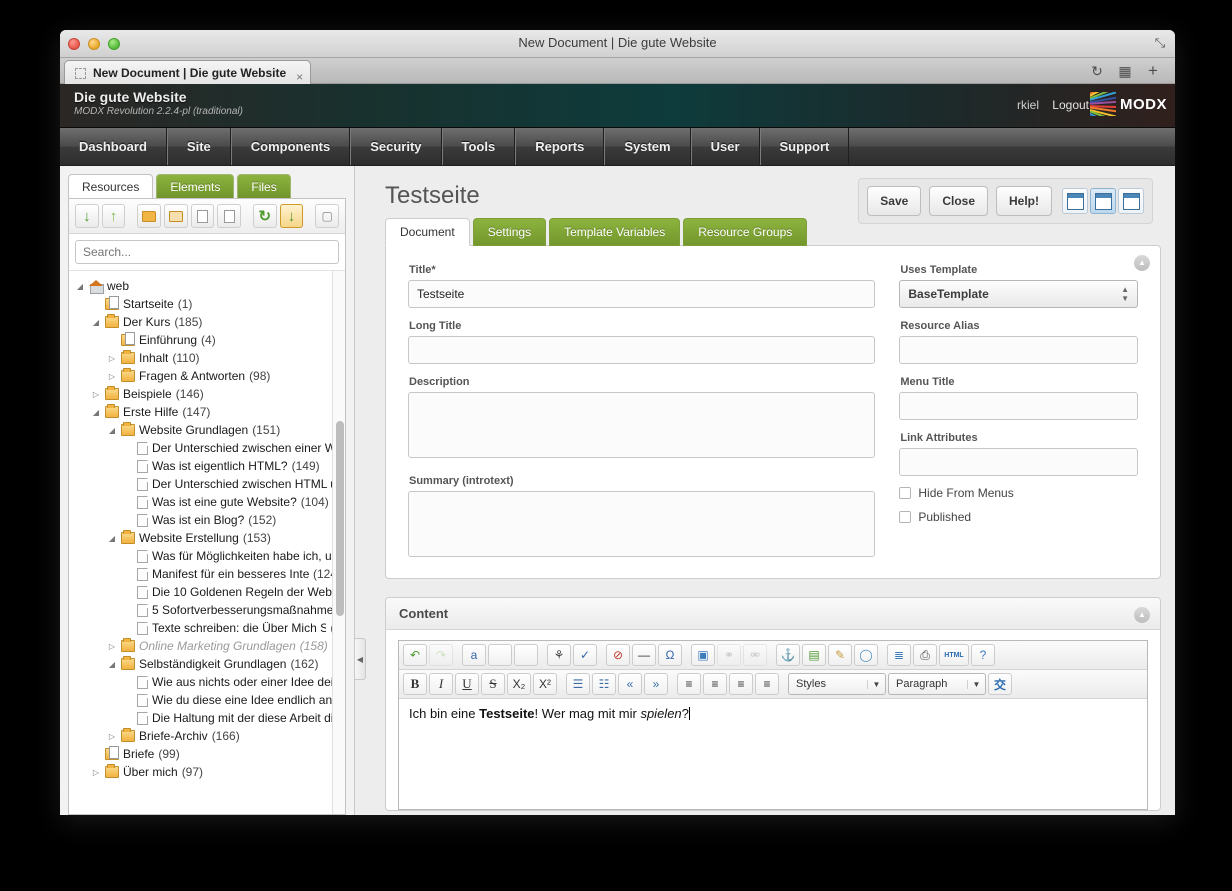  Describe the element at coordinates (1018, 517) in the screenshot. I see `published-checkbox: Published` at that location.